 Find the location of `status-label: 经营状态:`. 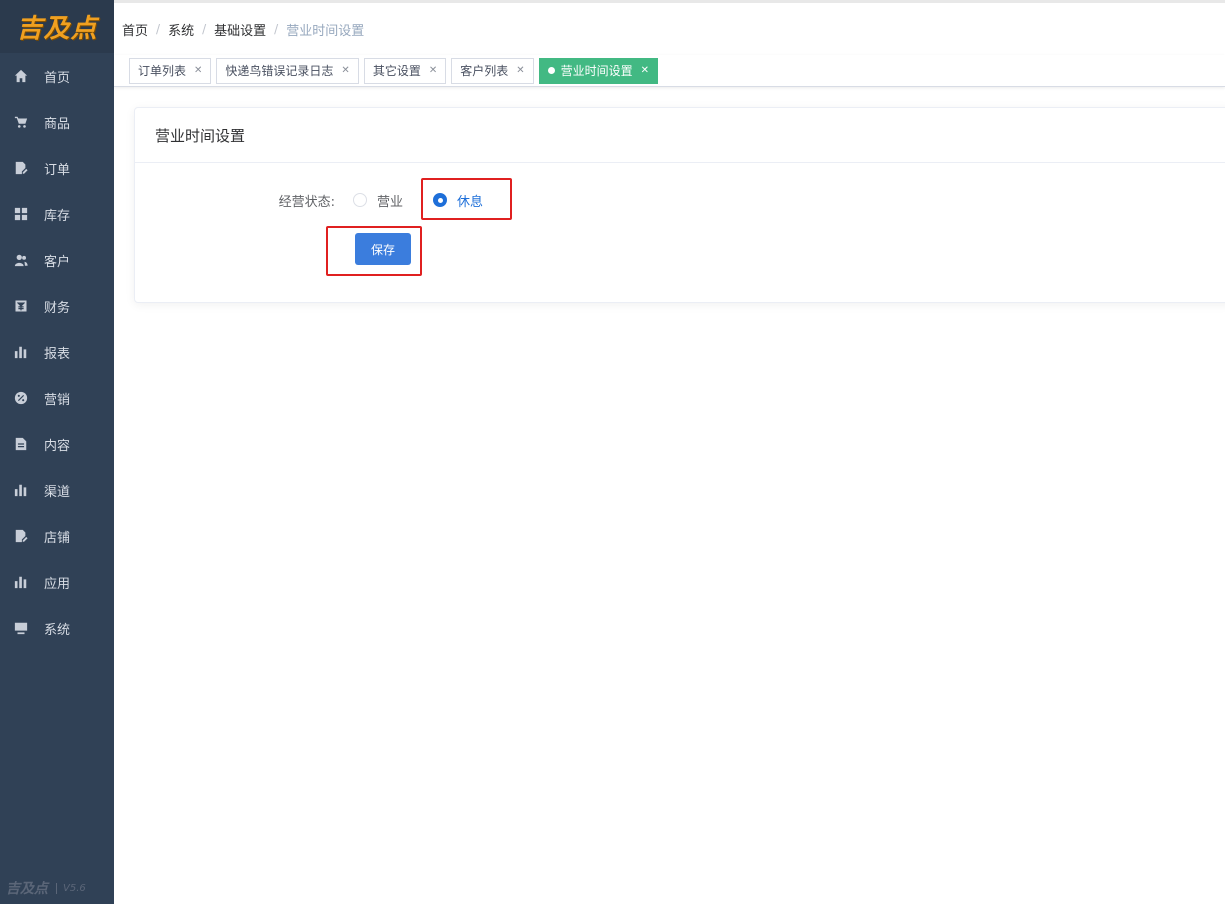

status-label: 经营状态: is located at coordinates (306, 202).